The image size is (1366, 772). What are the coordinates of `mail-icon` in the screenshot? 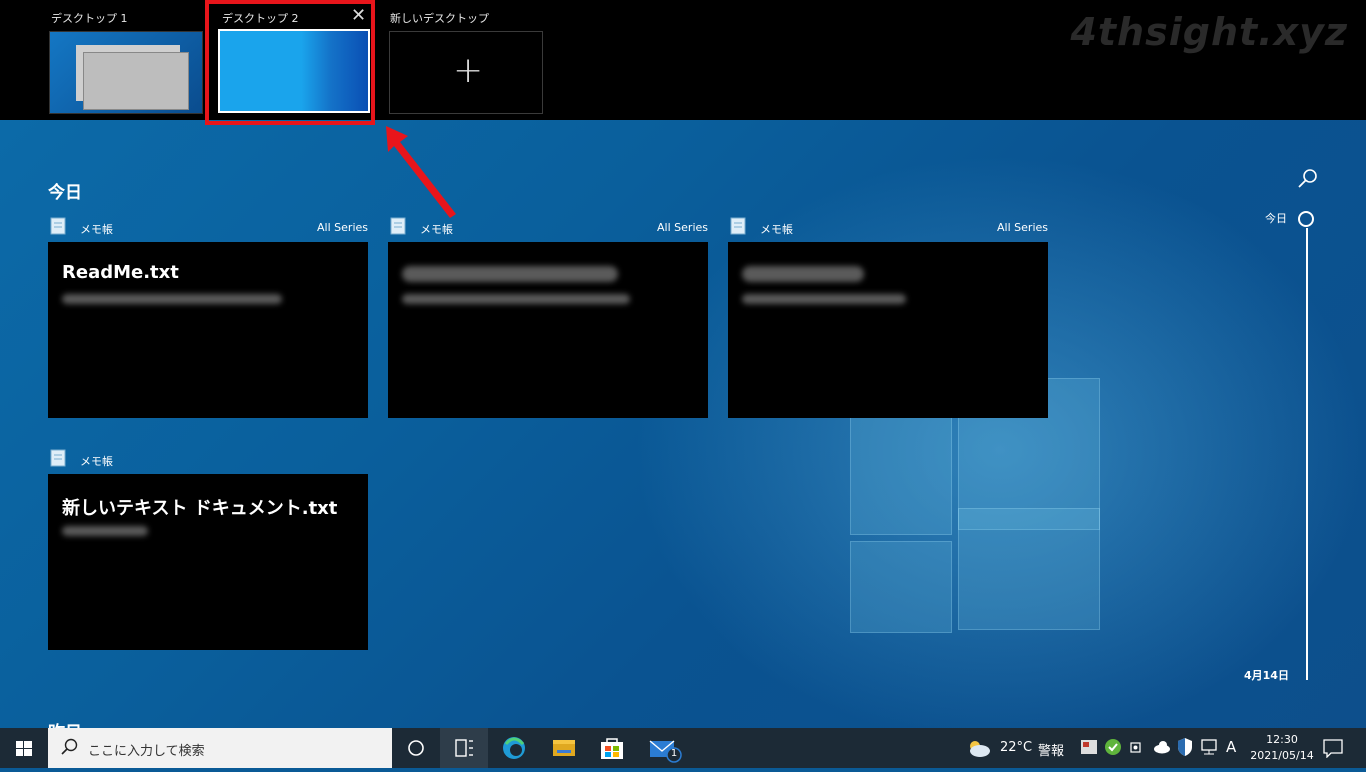 It's located at (665, 751).